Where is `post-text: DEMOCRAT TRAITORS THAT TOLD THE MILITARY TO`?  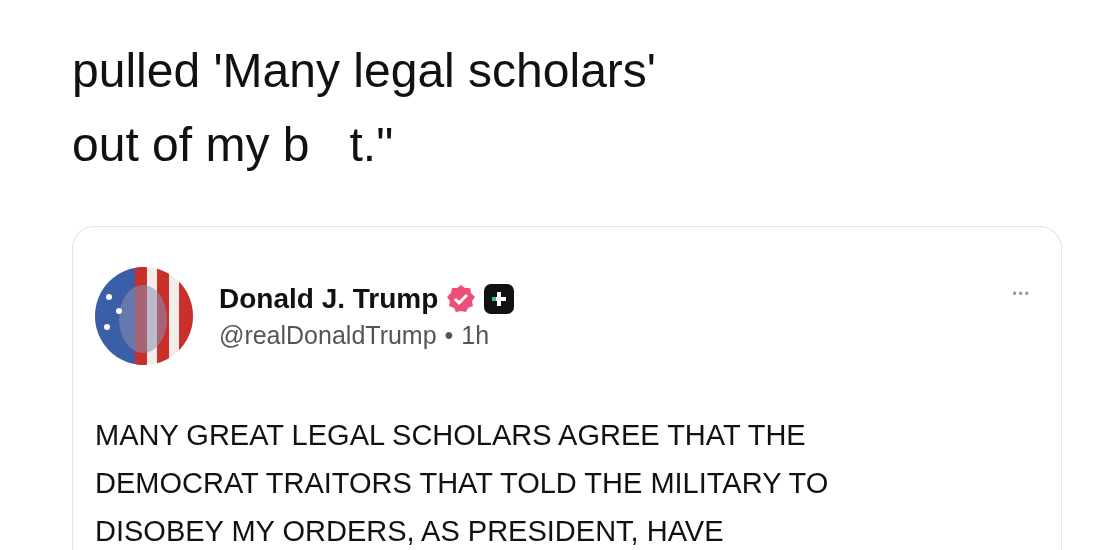 post-text: DEMOCRAT TRAITORS THAT TOLD THE MILITARY TO is located at coordinates (462, 483).